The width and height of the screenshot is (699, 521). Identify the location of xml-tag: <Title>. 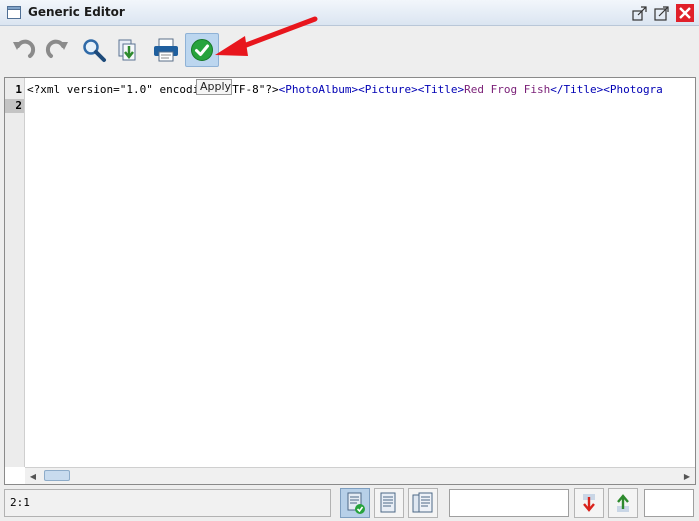
(441, 89).